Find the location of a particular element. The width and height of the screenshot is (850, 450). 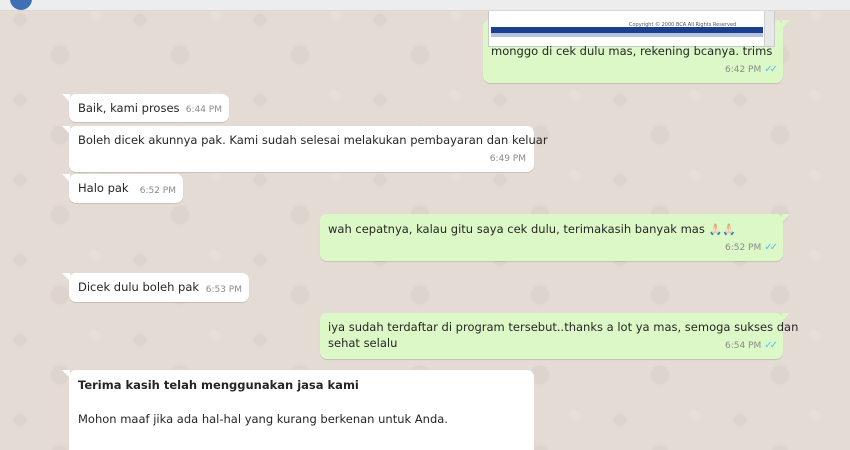

message-time: 6:42 PM is located at coordinates (743, 70).